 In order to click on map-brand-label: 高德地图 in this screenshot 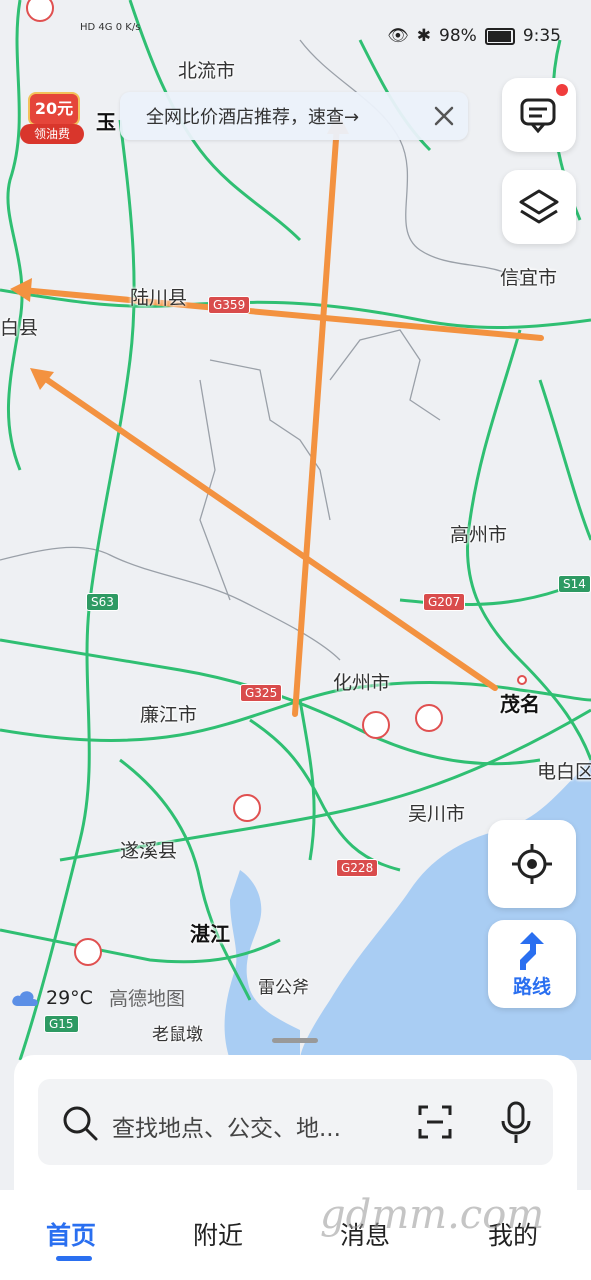, I will do `click(146, 999)`.